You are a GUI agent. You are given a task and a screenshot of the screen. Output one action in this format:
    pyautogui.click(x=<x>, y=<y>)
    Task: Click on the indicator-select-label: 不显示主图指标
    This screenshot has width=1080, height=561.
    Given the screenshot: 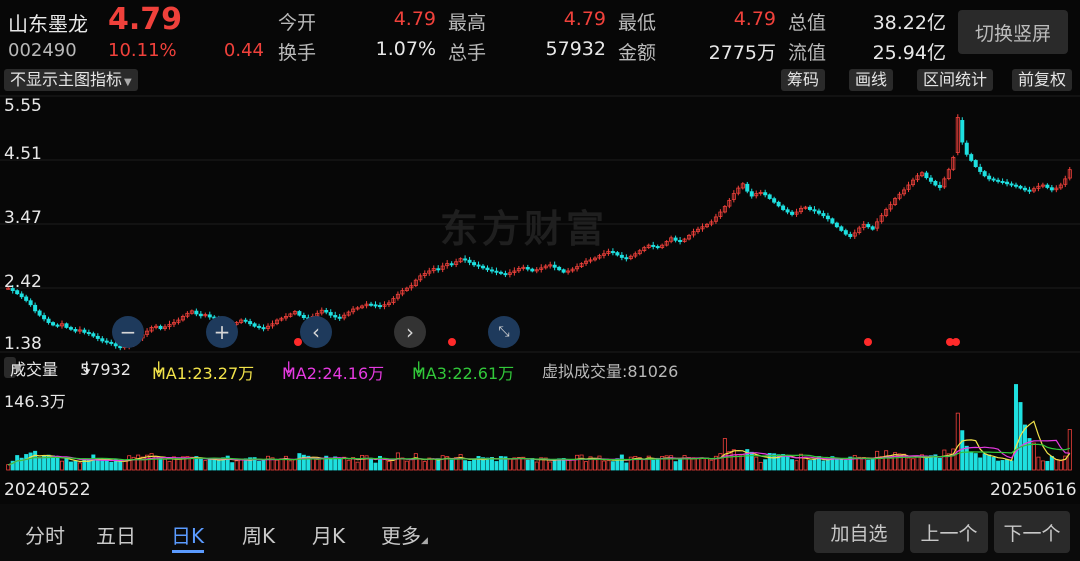 What is the action you would take?
    pyautogui.click(x=66, y=79)
    